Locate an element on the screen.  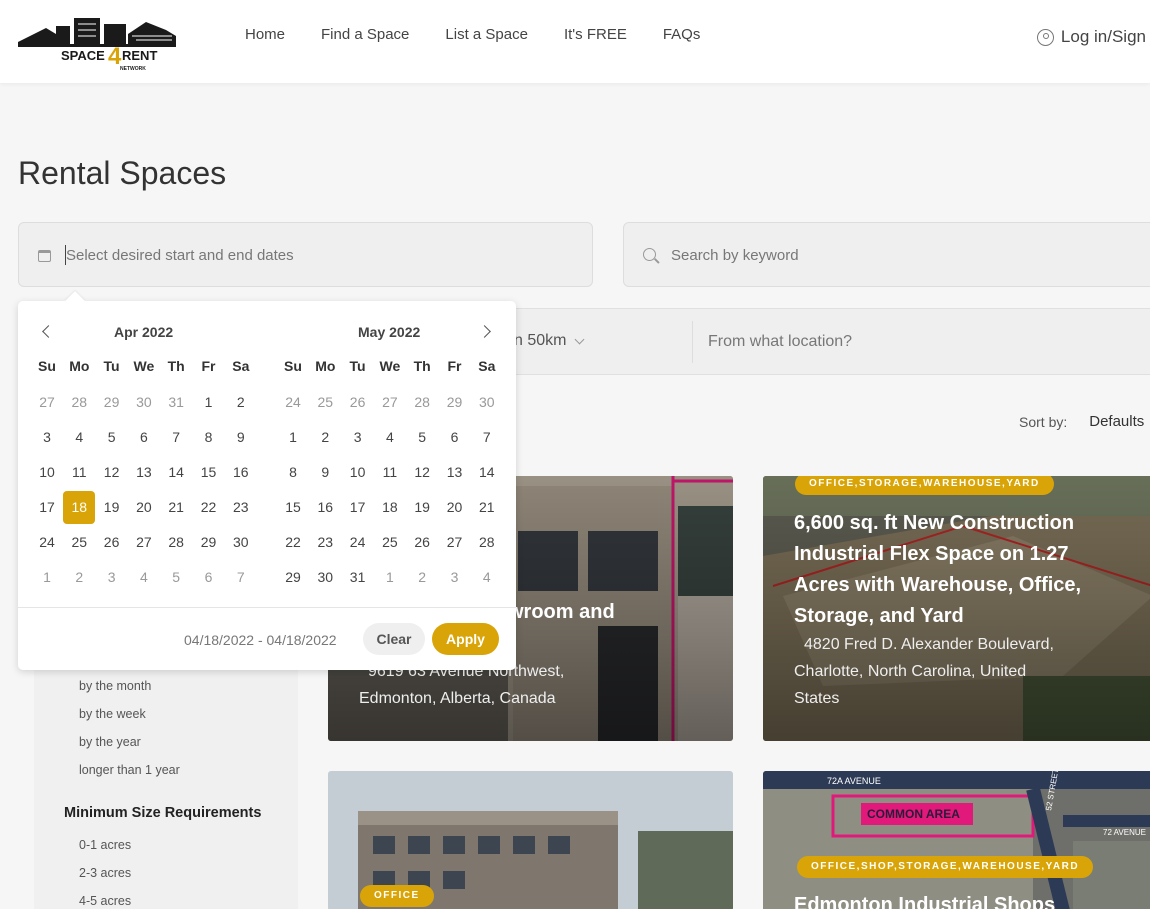
calendar-day: 27 is located at coordinates (390, 402).